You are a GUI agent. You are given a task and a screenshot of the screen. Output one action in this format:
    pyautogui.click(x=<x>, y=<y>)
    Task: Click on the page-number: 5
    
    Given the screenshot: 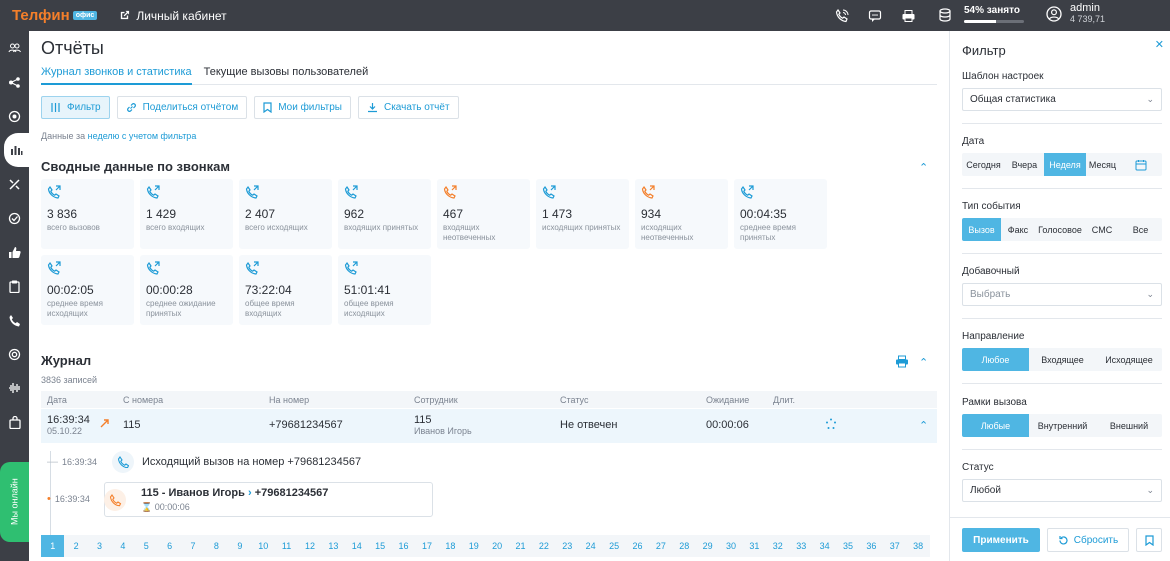 What is the action you would take?
    pyautogui.click(x=146, y=546)
    